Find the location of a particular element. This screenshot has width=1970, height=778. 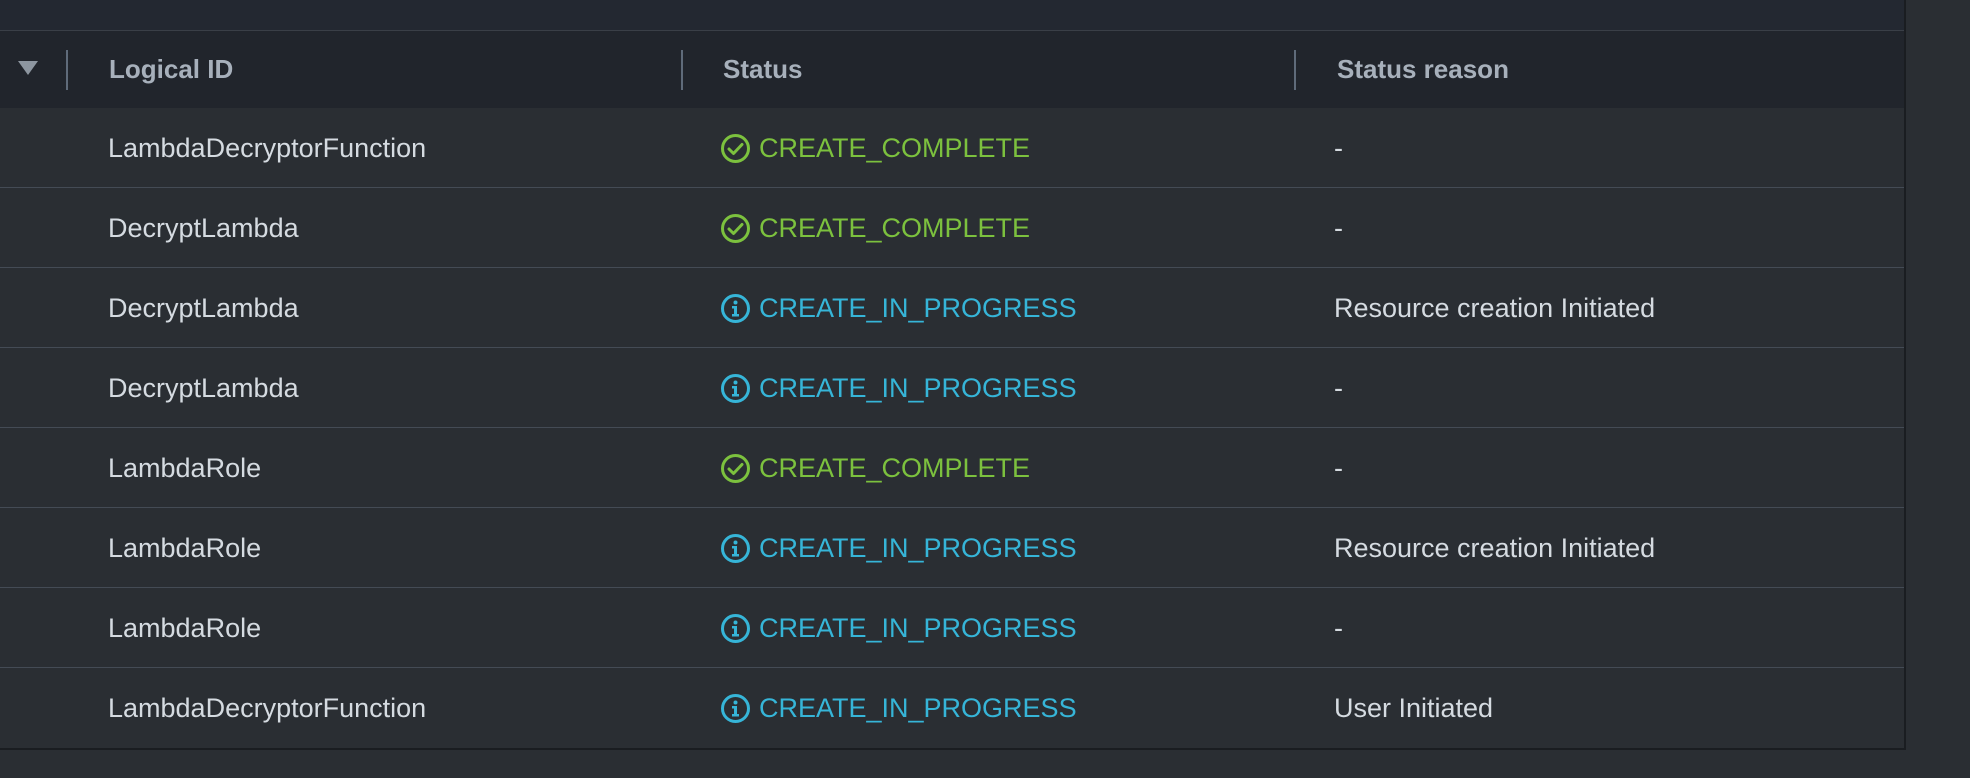

table-row: LambdaRole CREATE_IN_PROGRESS - is located at coordinates (952, 628).